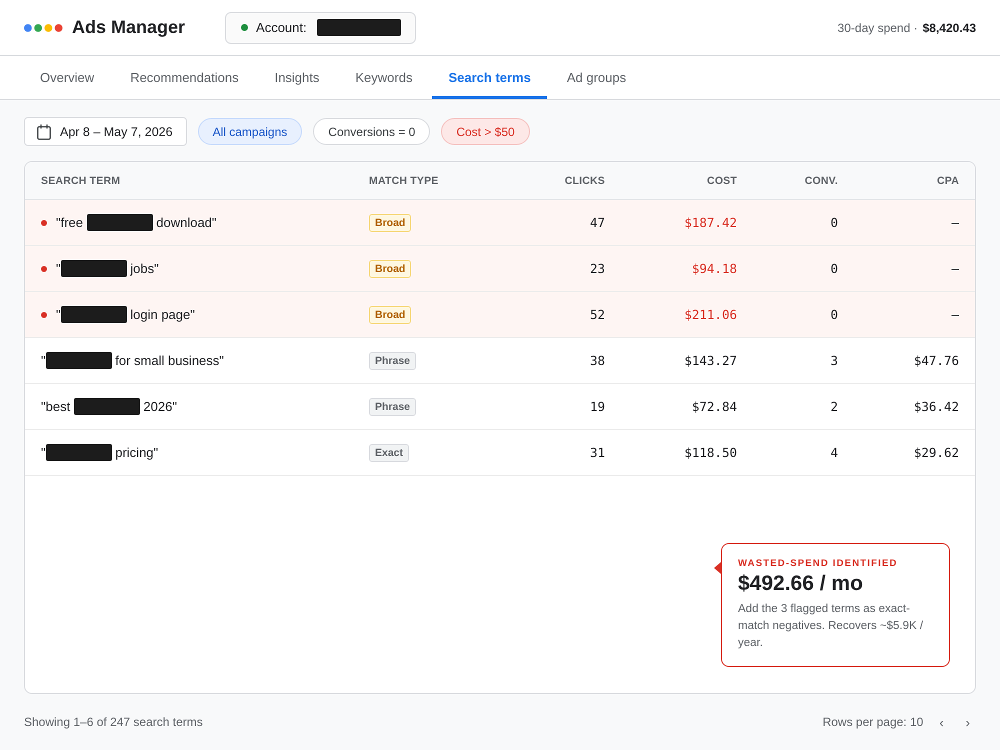 The height and width of the screenshot is (750, 1000). Describe the element at coordinates (597, 452) in the screenshot. I see `table-cell-text: 31` at that location.